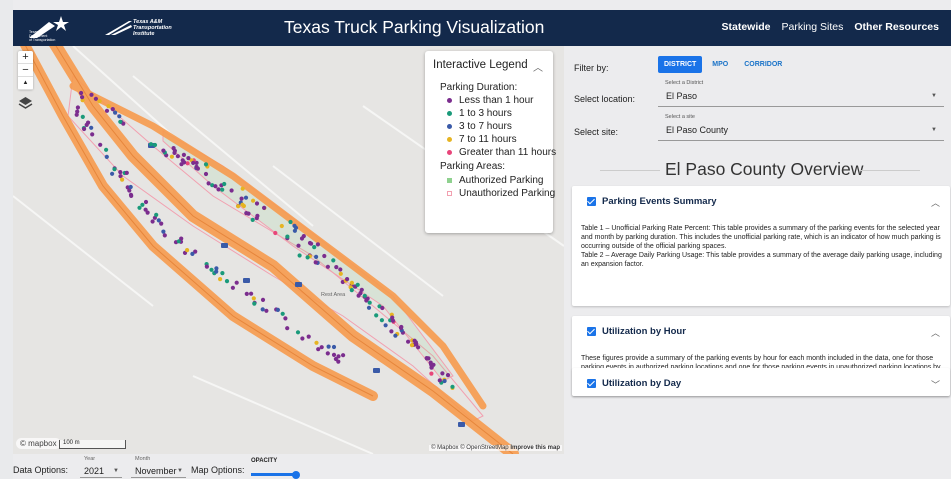 Image resolution: width=951 pixels, height=479 pixels. I want to click on site-select: Select a site El Paso County ▼, so click(801, 127).